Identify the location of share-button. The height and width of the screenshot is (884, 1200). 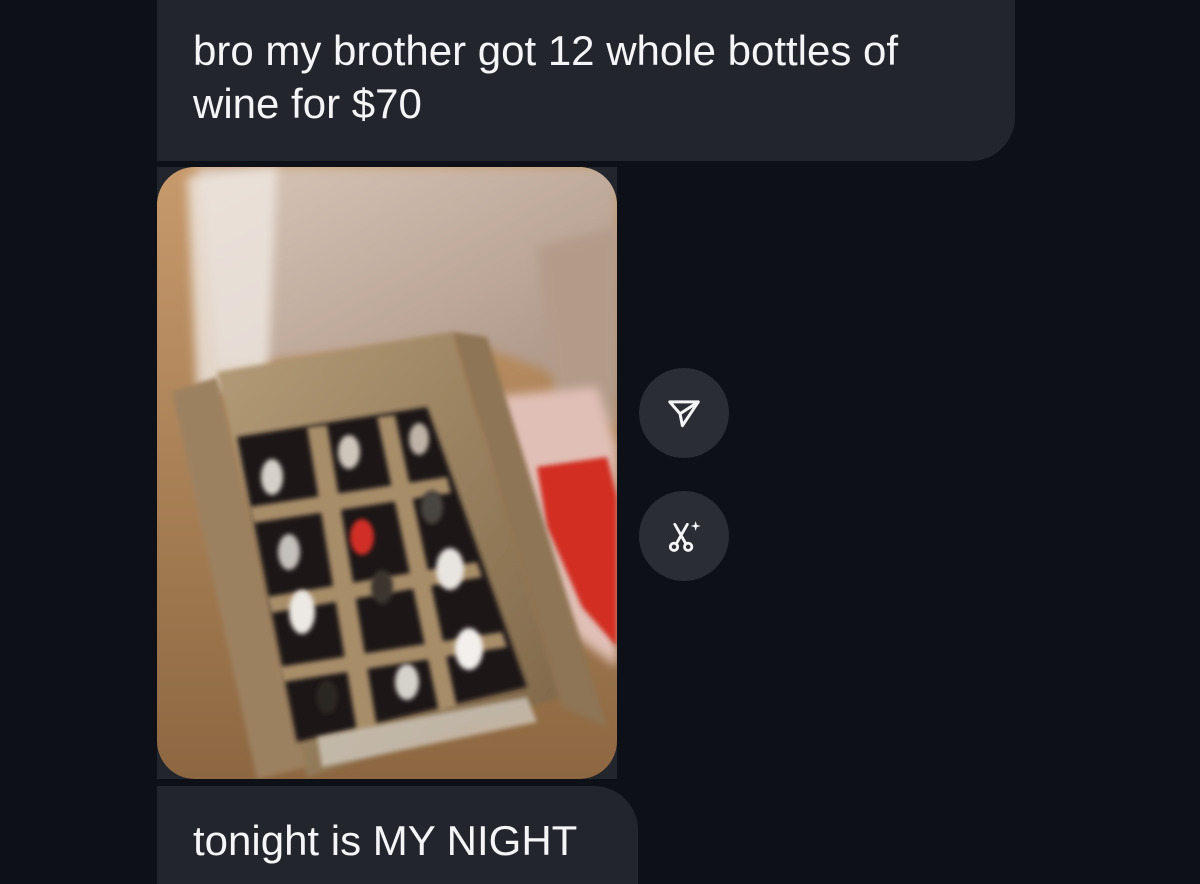
(684, 413).